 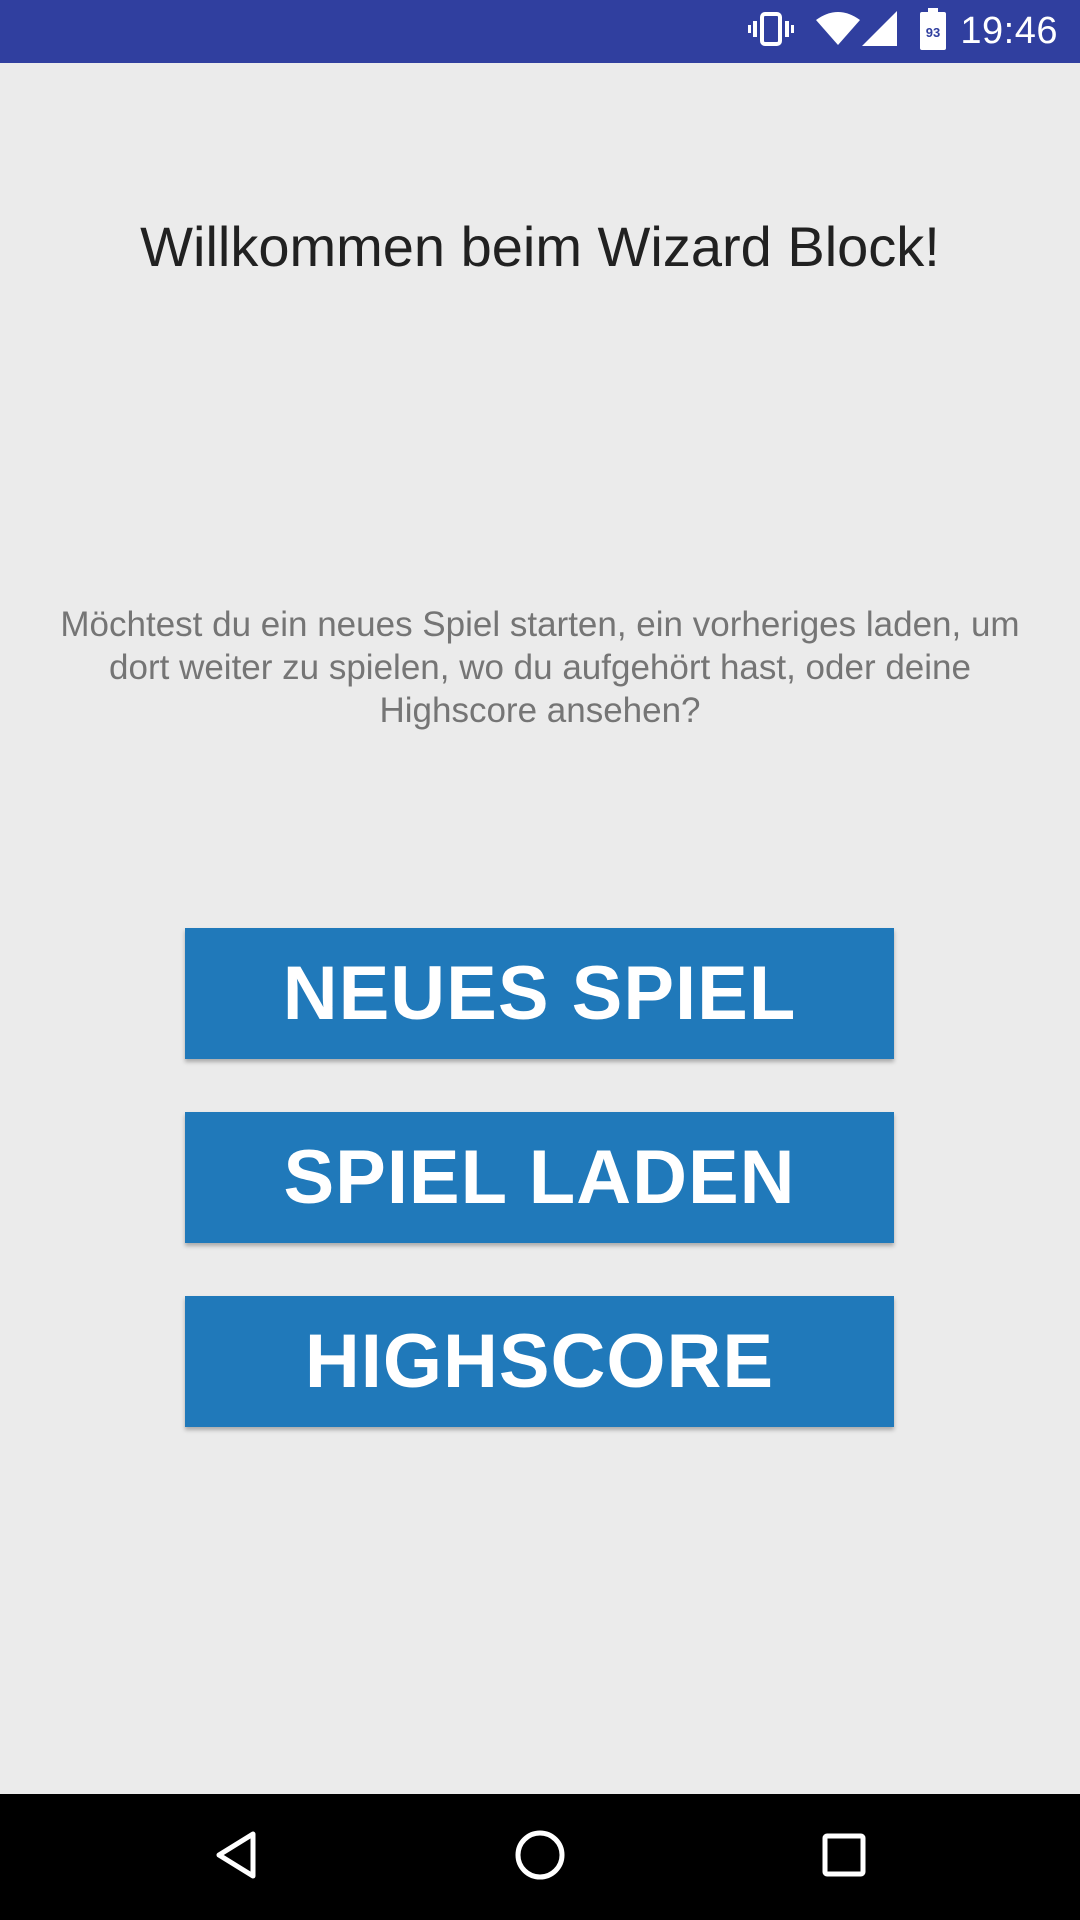 I want to click on home-icon, so click(x=540, y=1857).